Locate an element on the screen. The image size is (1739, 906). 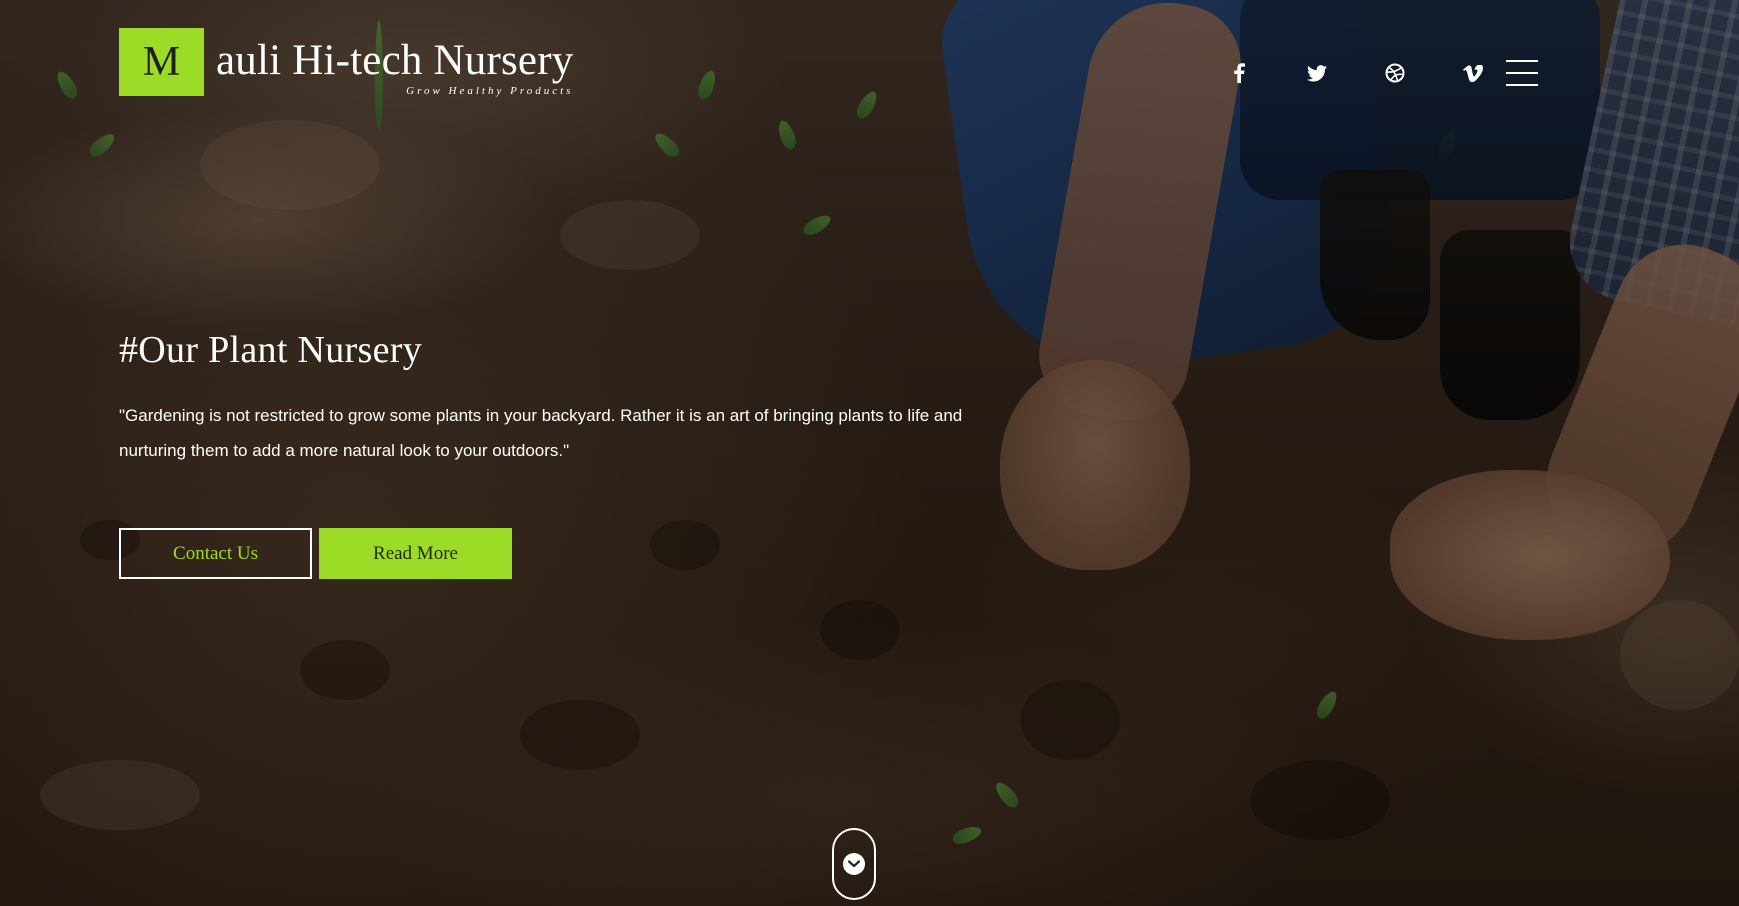
twitter-icon is located at coordinates (1317, 72).